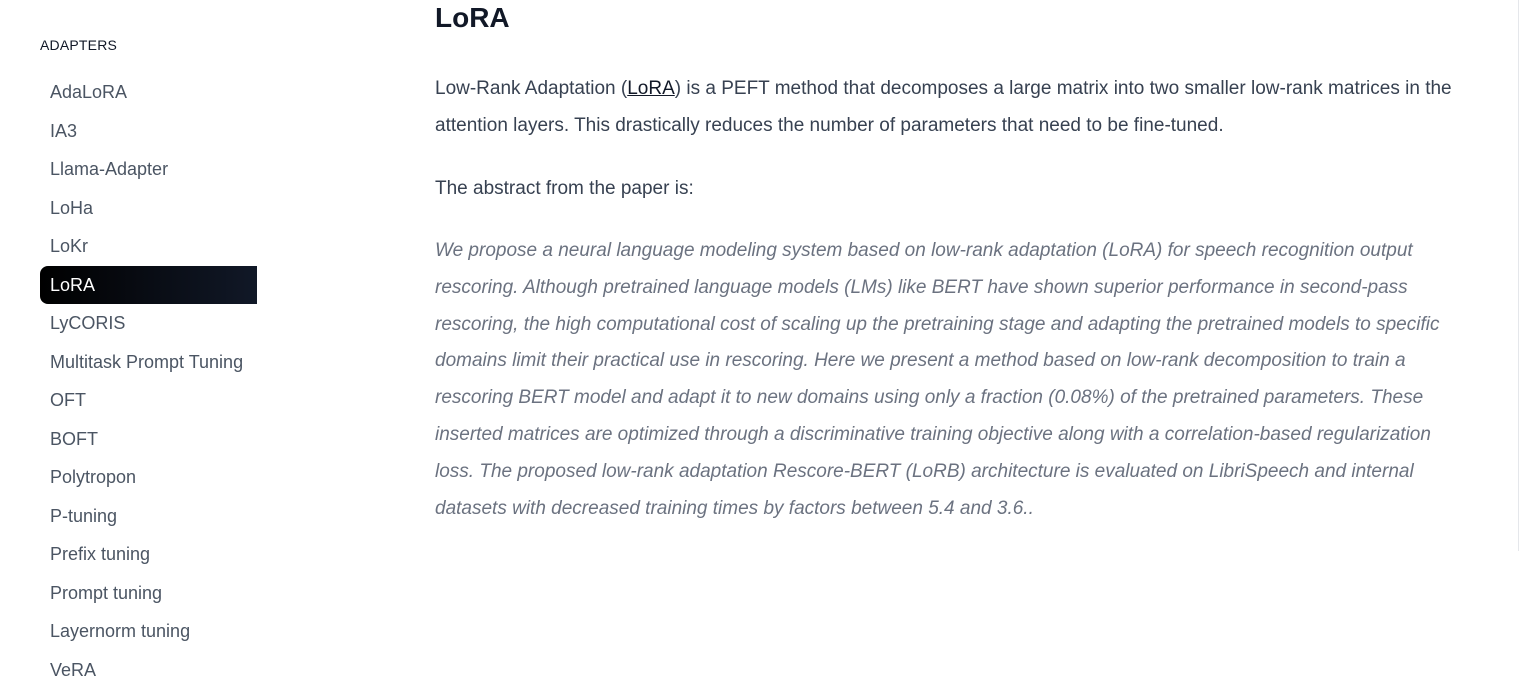  What do you see at coordinates (148, 208) in the screenshot?
I see `sidebar-item-loha: LoHa` at bounding box center [148, 208].